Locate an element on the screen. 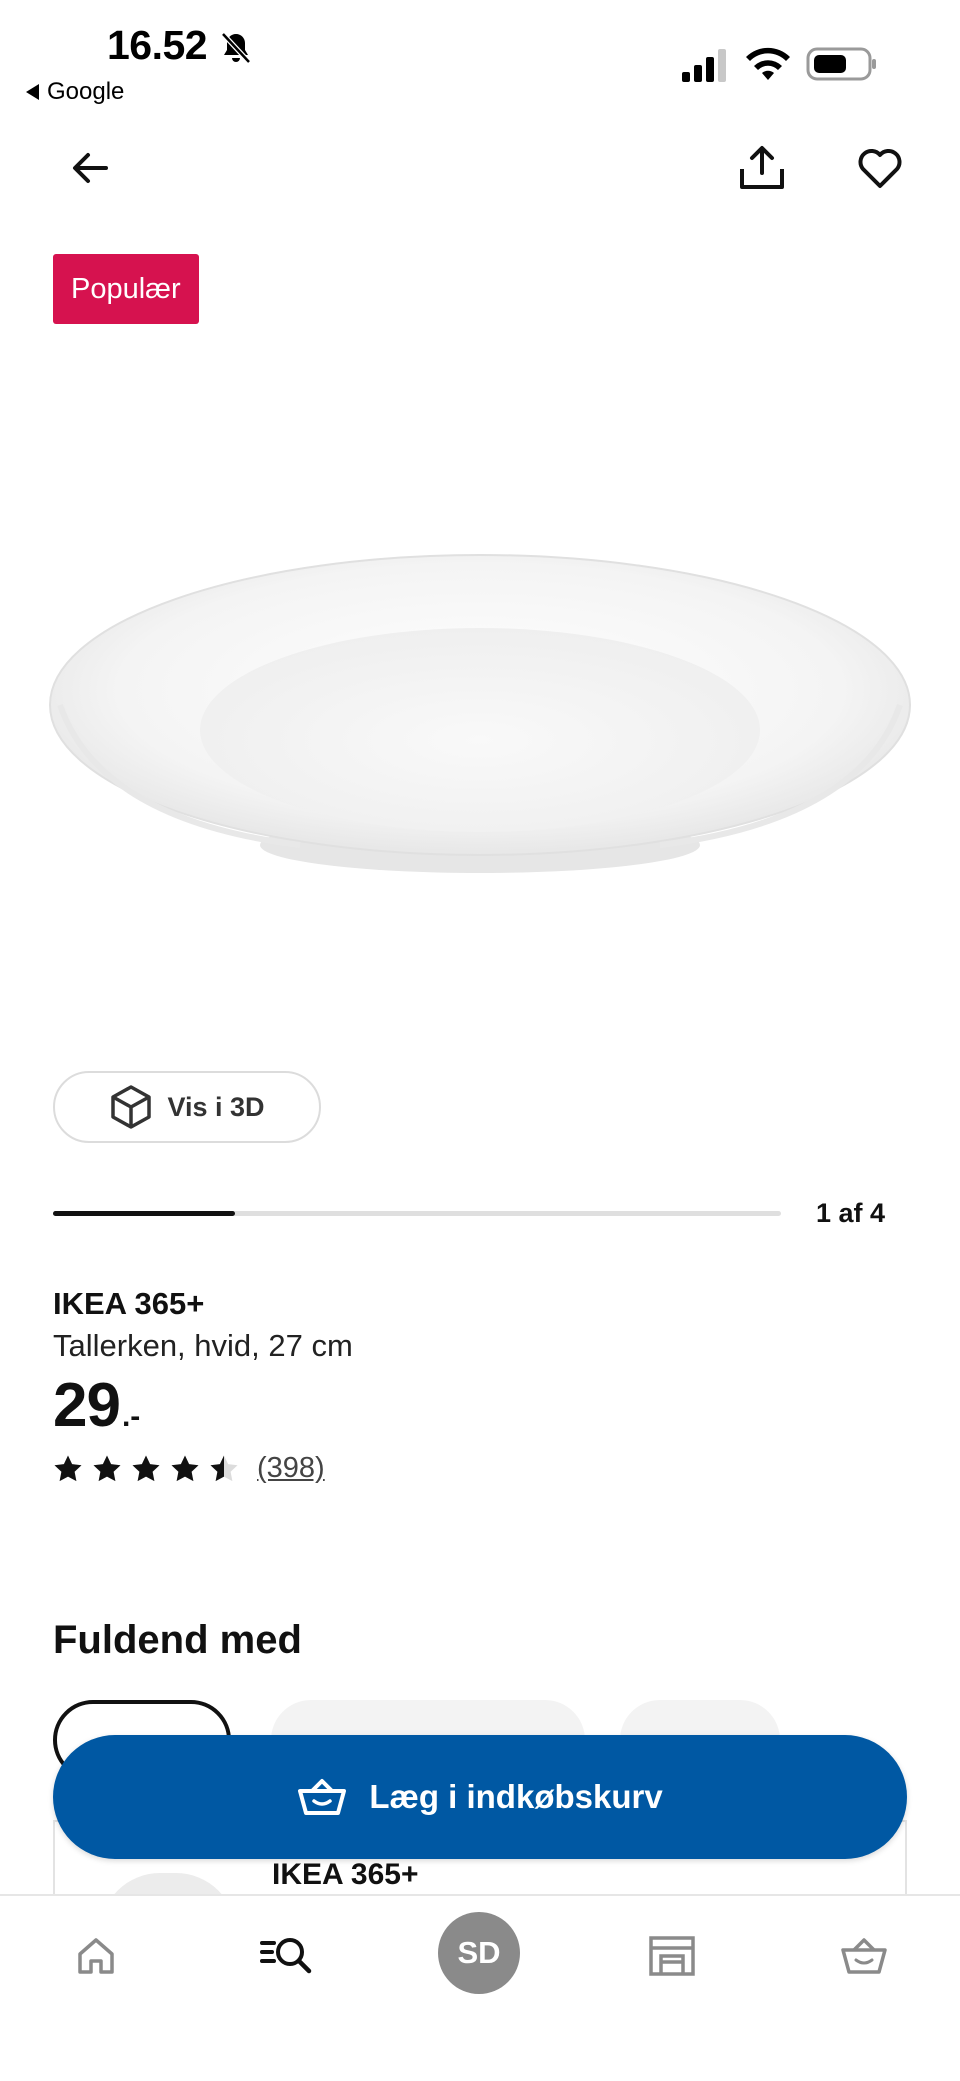 Image resolution: width=960 pixels, height=2081 pixels. favorite-button is located at coordinates (880, 168).